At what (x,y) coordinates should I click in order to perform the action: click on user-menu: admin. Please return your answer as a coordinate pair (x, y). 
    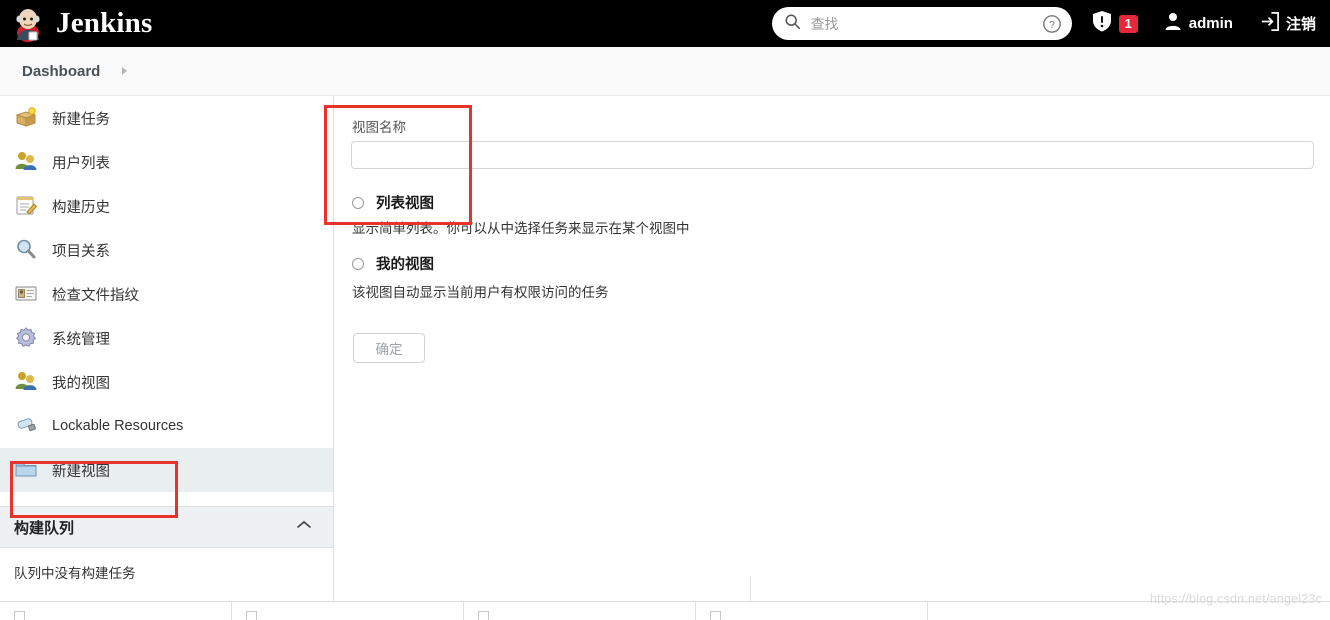
    Looking at the image, I should click on (1198, 23).